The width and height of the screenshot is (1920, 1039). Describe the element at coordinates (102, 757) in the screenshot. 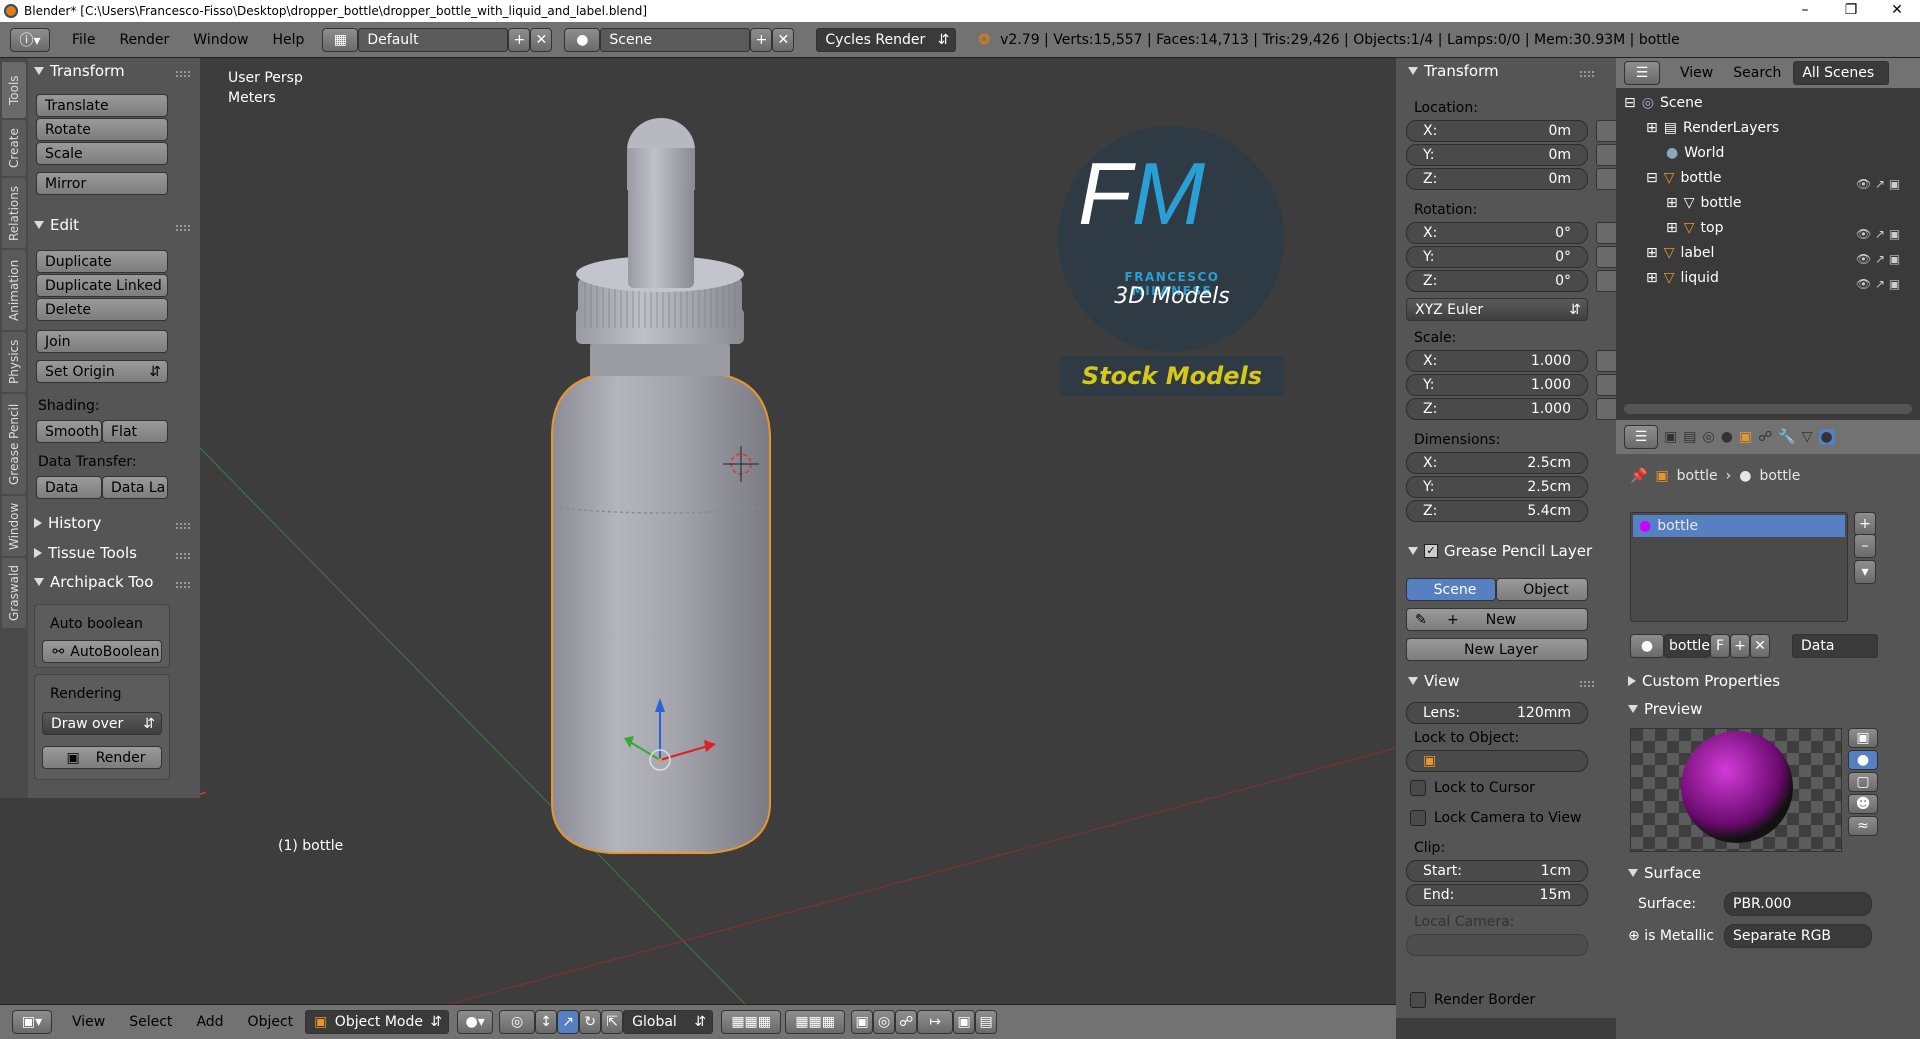

I see `render-button: ▣ Render` at that location.